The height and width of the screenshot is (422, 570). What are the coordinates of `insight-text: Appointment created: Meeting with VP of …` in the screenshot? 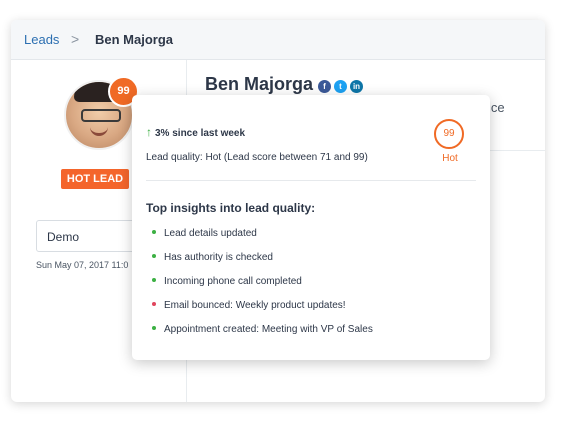 It's located at (268, 329).